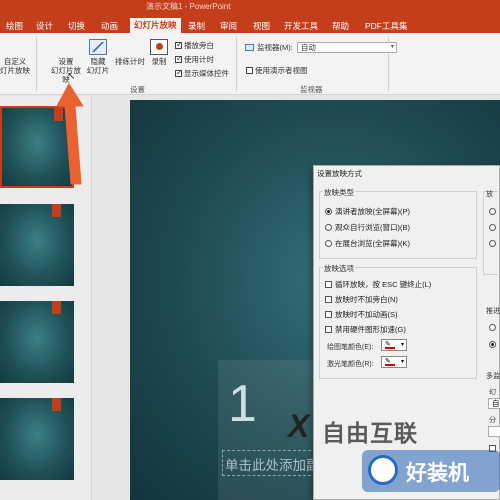 This screenshot has height=500, width=500. What do you see at coordinates (494, 431) in the screenshot?
I see `resolution-select` at bounding box center [494, 431].